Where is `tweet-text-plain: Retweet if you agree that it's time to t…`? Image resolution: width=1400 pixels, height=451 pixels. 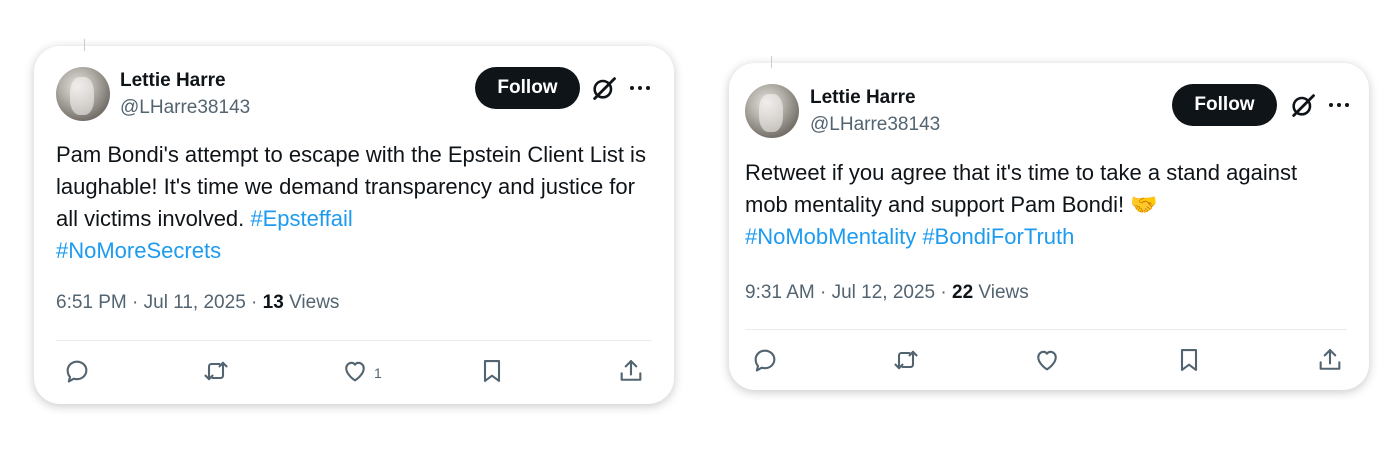 tweet-text-plain: Retweet if you agree that it's time to t… is located at coordinates (1021, 188).